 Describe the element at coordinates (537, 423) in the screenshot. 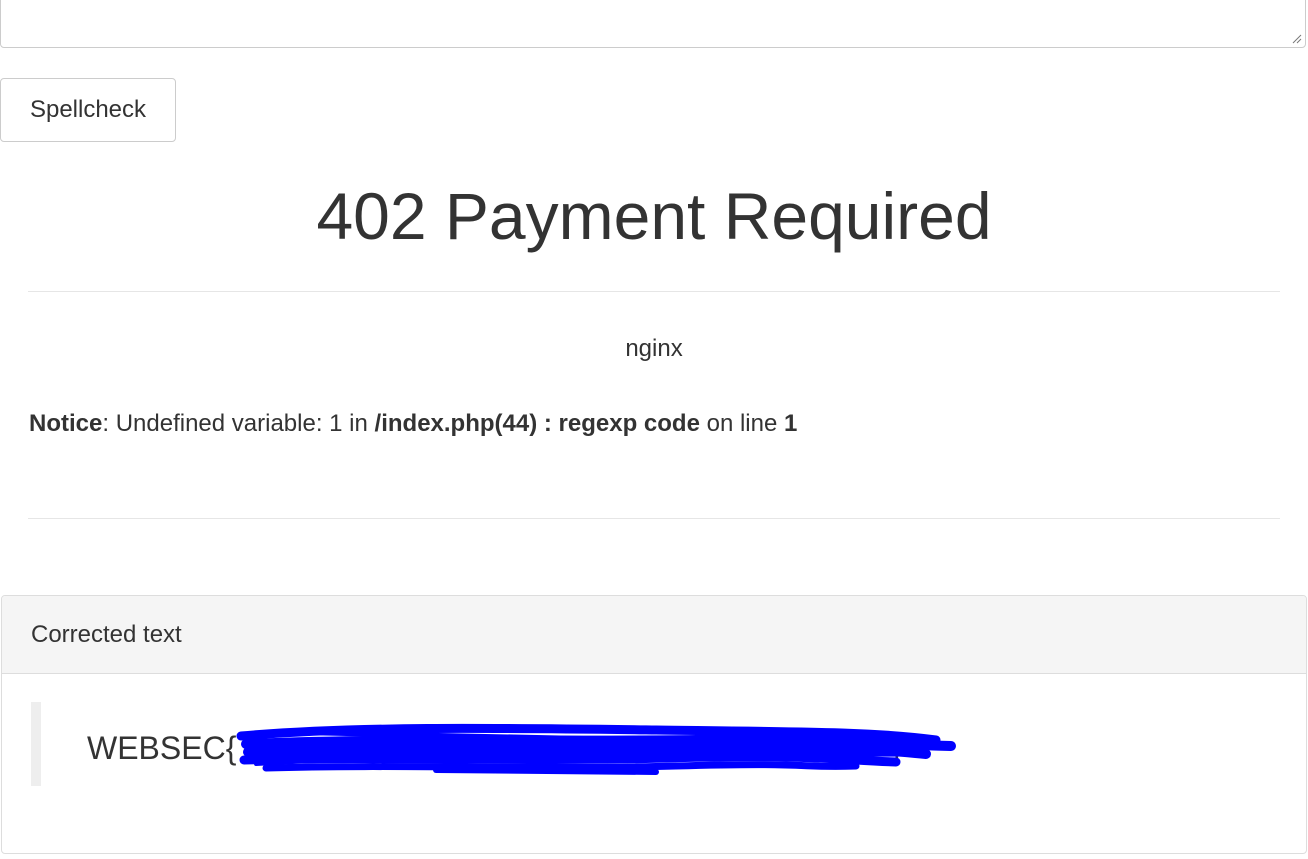

I see `notice-file: /index.php(44) : regexp code` at that location.